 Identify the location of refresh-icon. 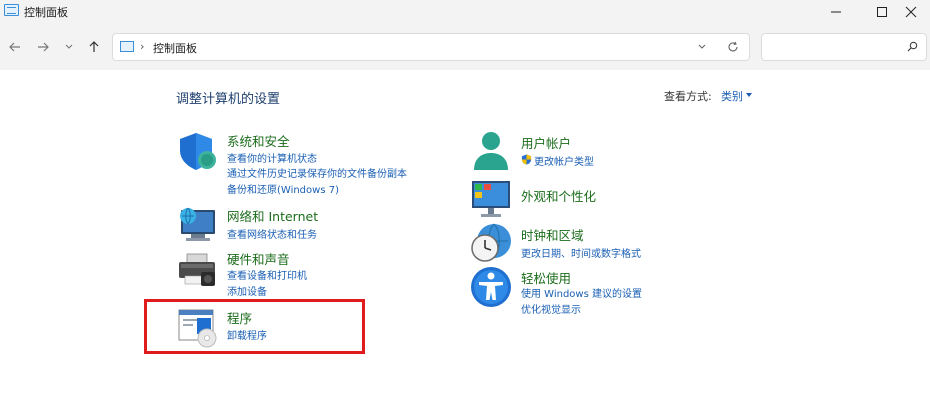
(733, 47).